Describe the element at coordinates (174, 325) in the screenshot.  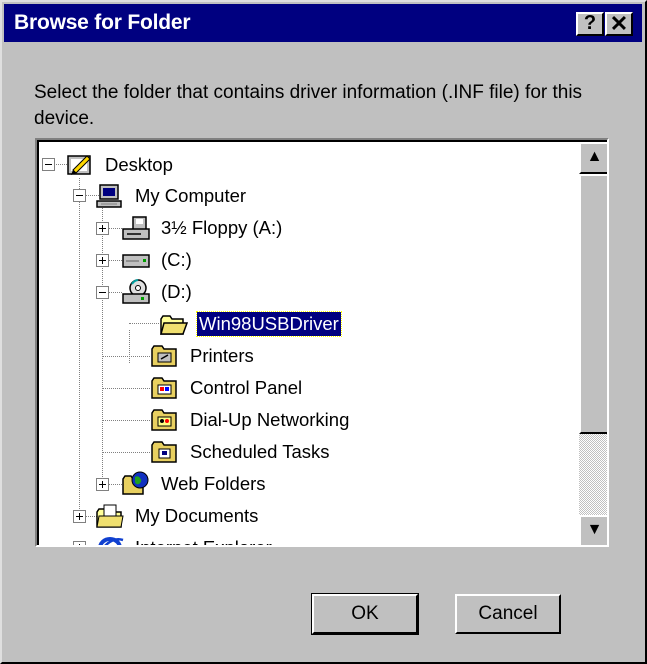
I see `folder-open-icon` at that location.